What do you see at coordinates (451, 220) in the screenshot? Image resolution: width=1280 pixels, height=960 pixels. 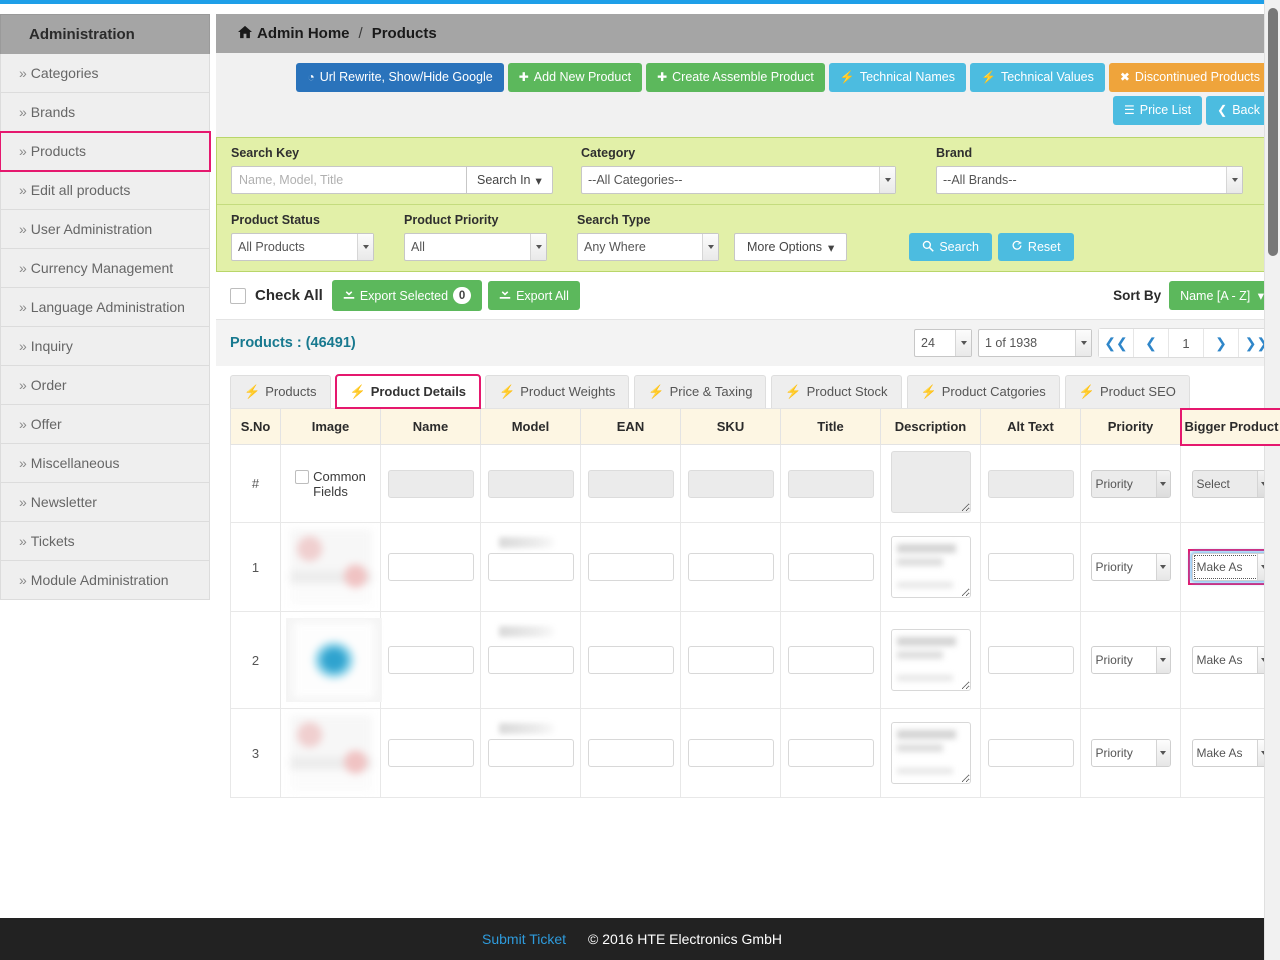 I see `product-priority-label: Product Priority` at bounding box center [451, 220].